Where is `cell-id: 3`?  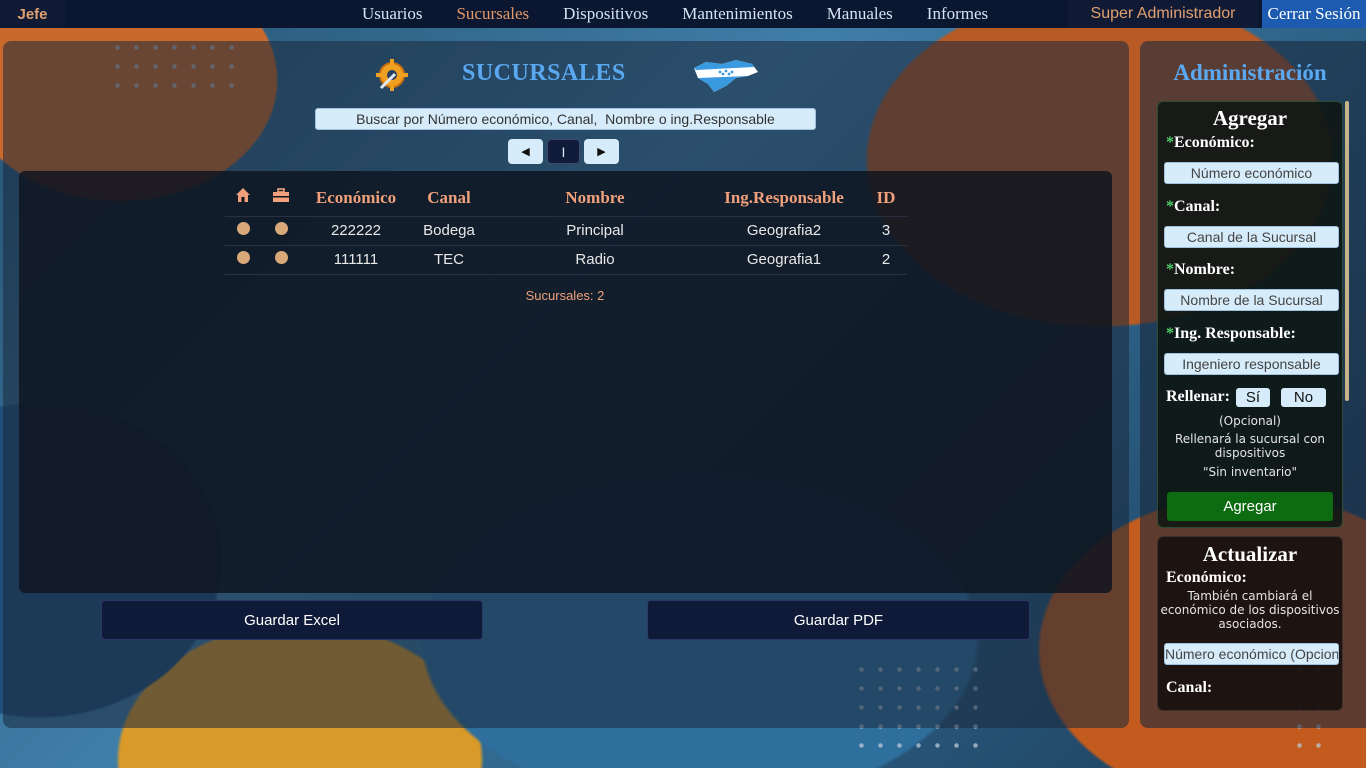 cell-id: 3 is located at coordinates (886, 230).